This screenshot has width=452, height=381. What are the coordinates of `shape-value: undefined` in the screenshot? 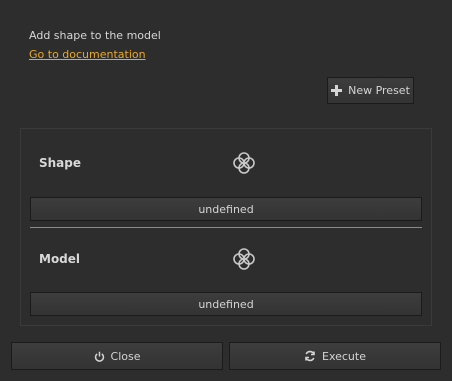 It's located at (226, 209).